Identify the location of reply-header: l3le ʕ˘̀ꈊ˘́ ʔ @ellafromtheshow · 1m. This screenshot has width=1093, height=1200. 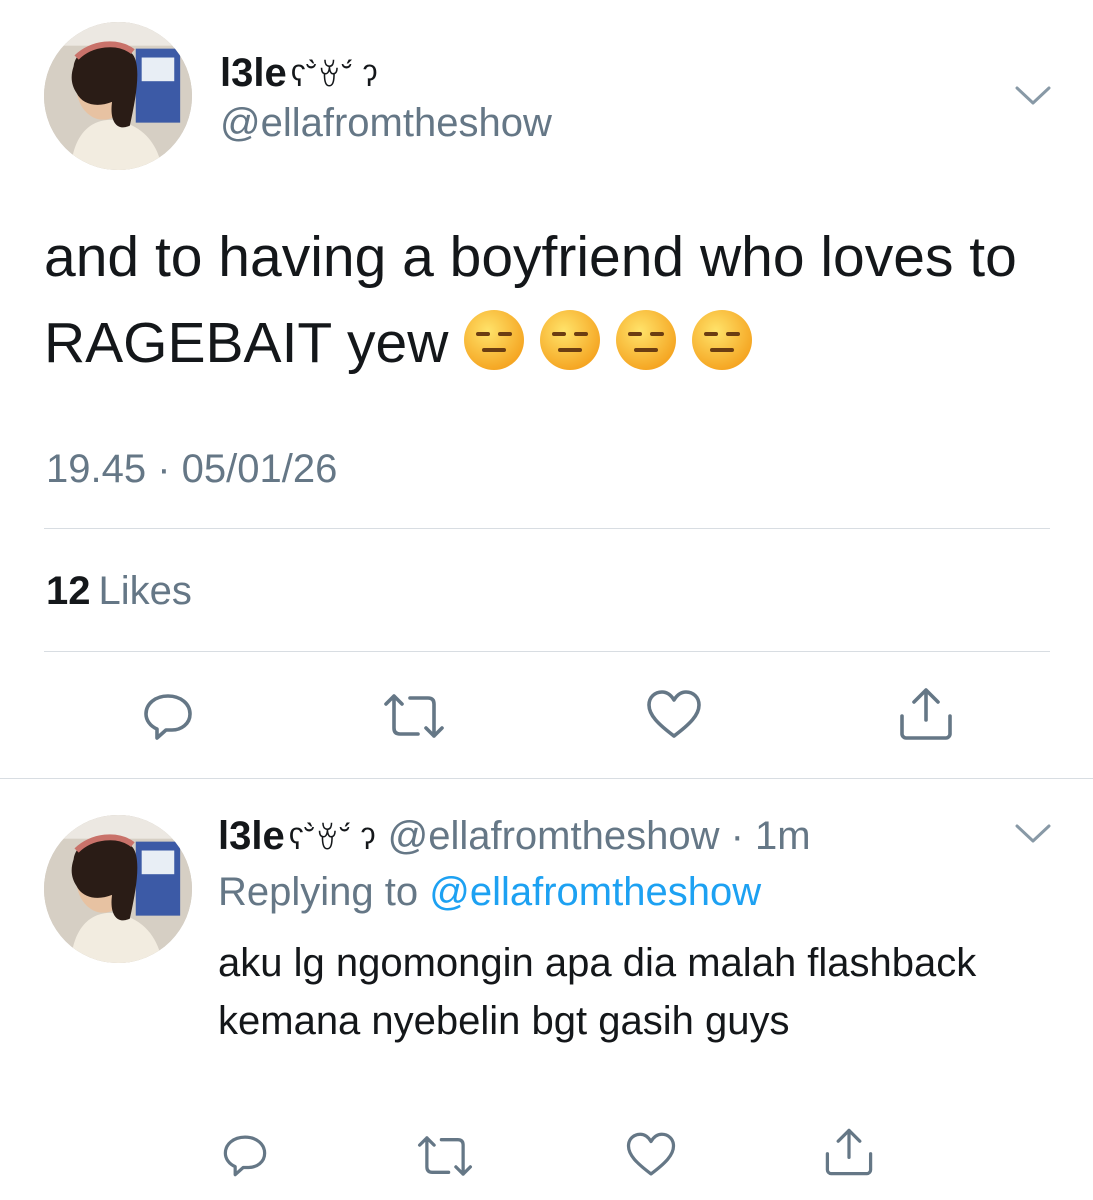
(514, 838).